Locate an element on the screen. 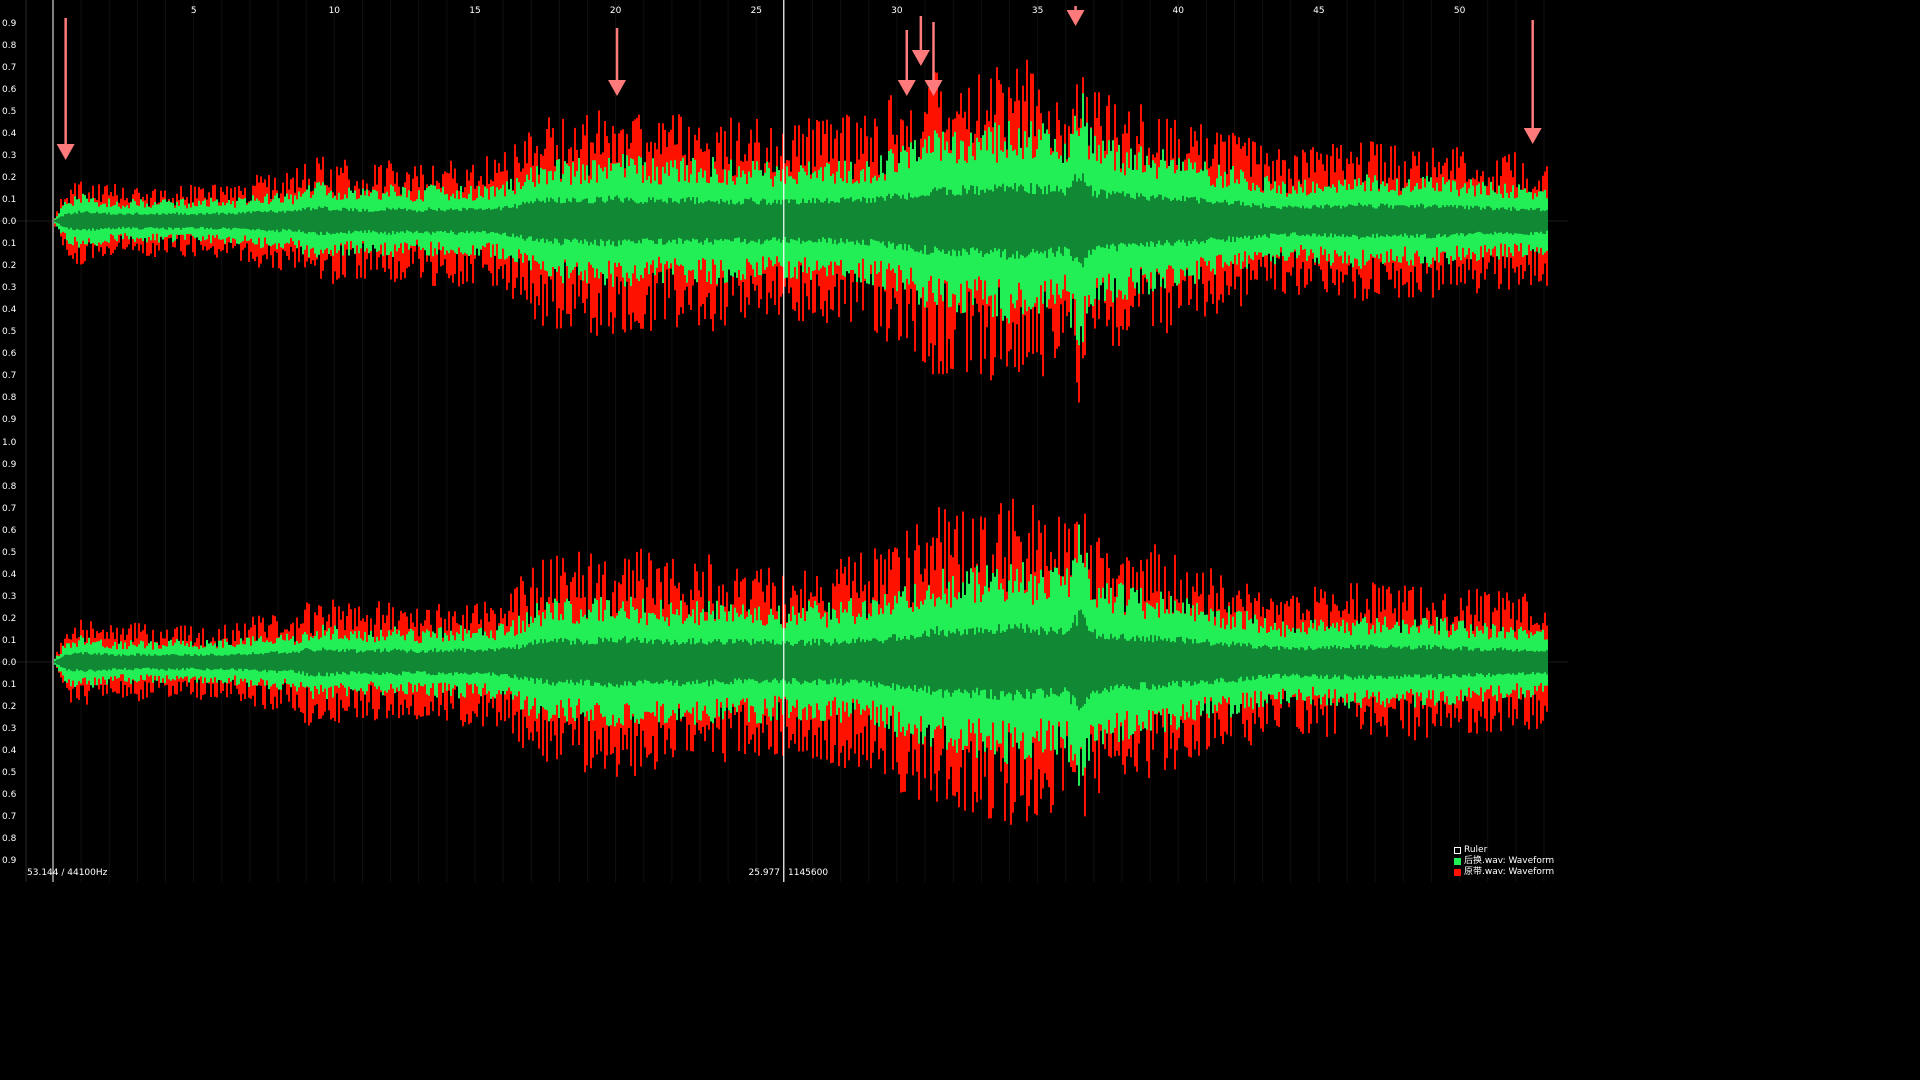  time-tick-label: 30 is located at coordinates (897, 11).